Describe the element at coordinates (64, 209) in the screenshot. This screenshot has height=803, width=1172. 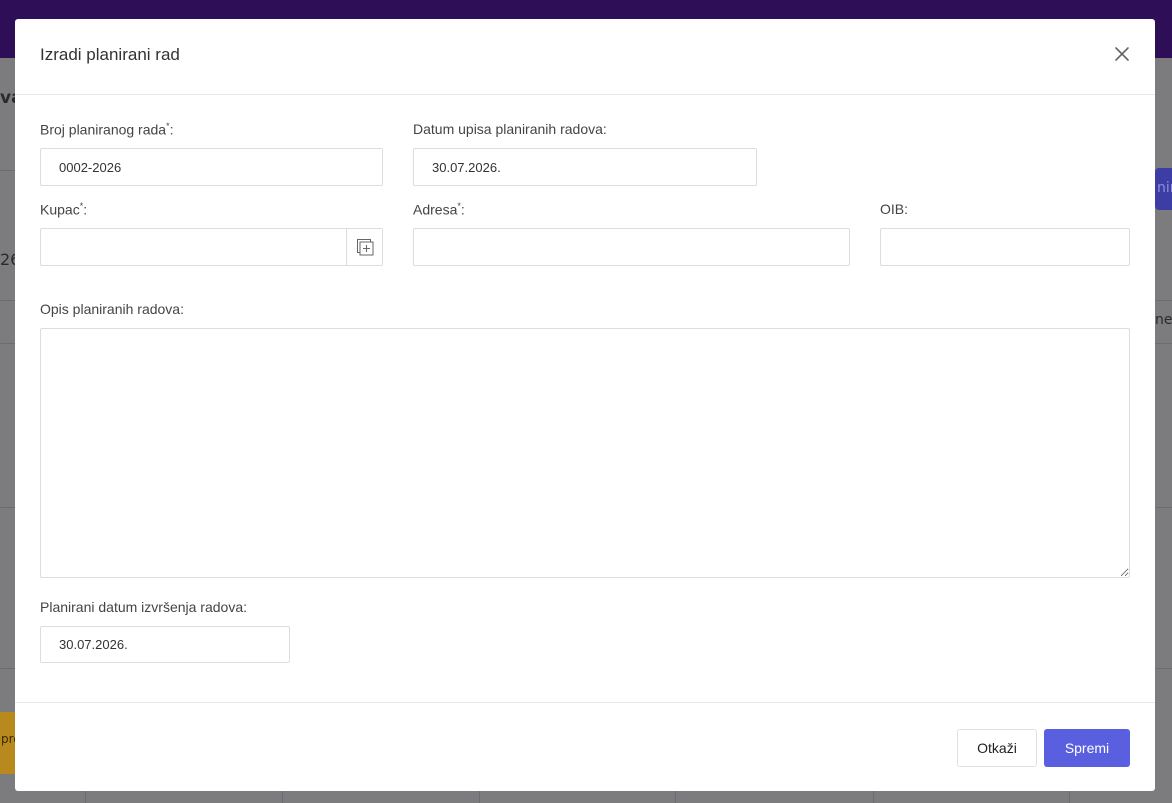
I see `customer-label: Kupac*:` at that location.